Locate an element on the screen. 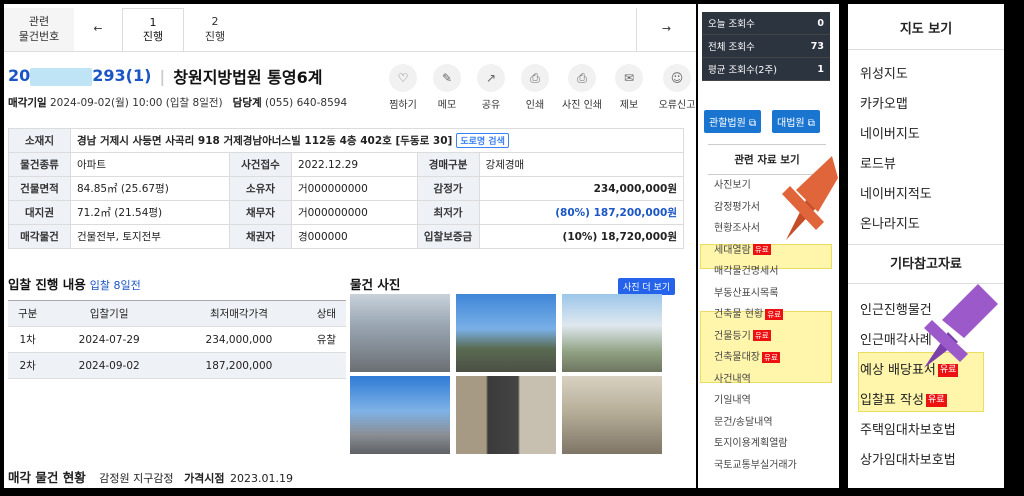 The height and width of the screenshot is (496, 1024). stat-value: 0 is located at coordinates (820, 23).